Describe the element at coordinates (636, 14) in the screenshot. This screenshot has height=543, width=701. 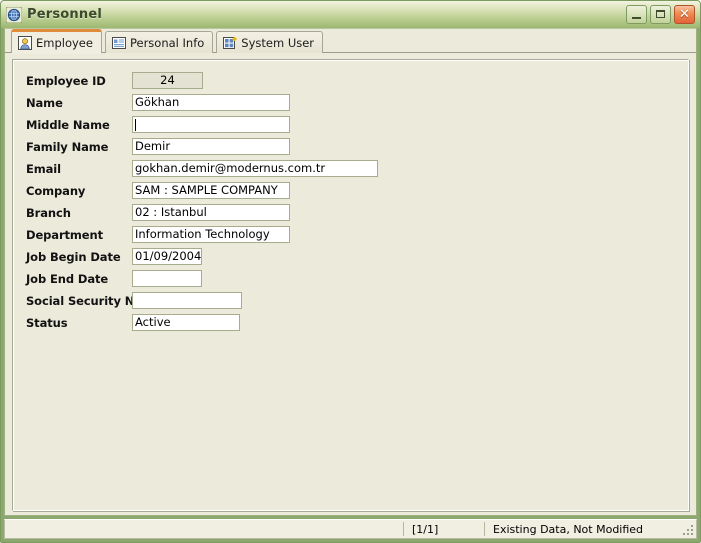
I see `minimize-button` at that location.